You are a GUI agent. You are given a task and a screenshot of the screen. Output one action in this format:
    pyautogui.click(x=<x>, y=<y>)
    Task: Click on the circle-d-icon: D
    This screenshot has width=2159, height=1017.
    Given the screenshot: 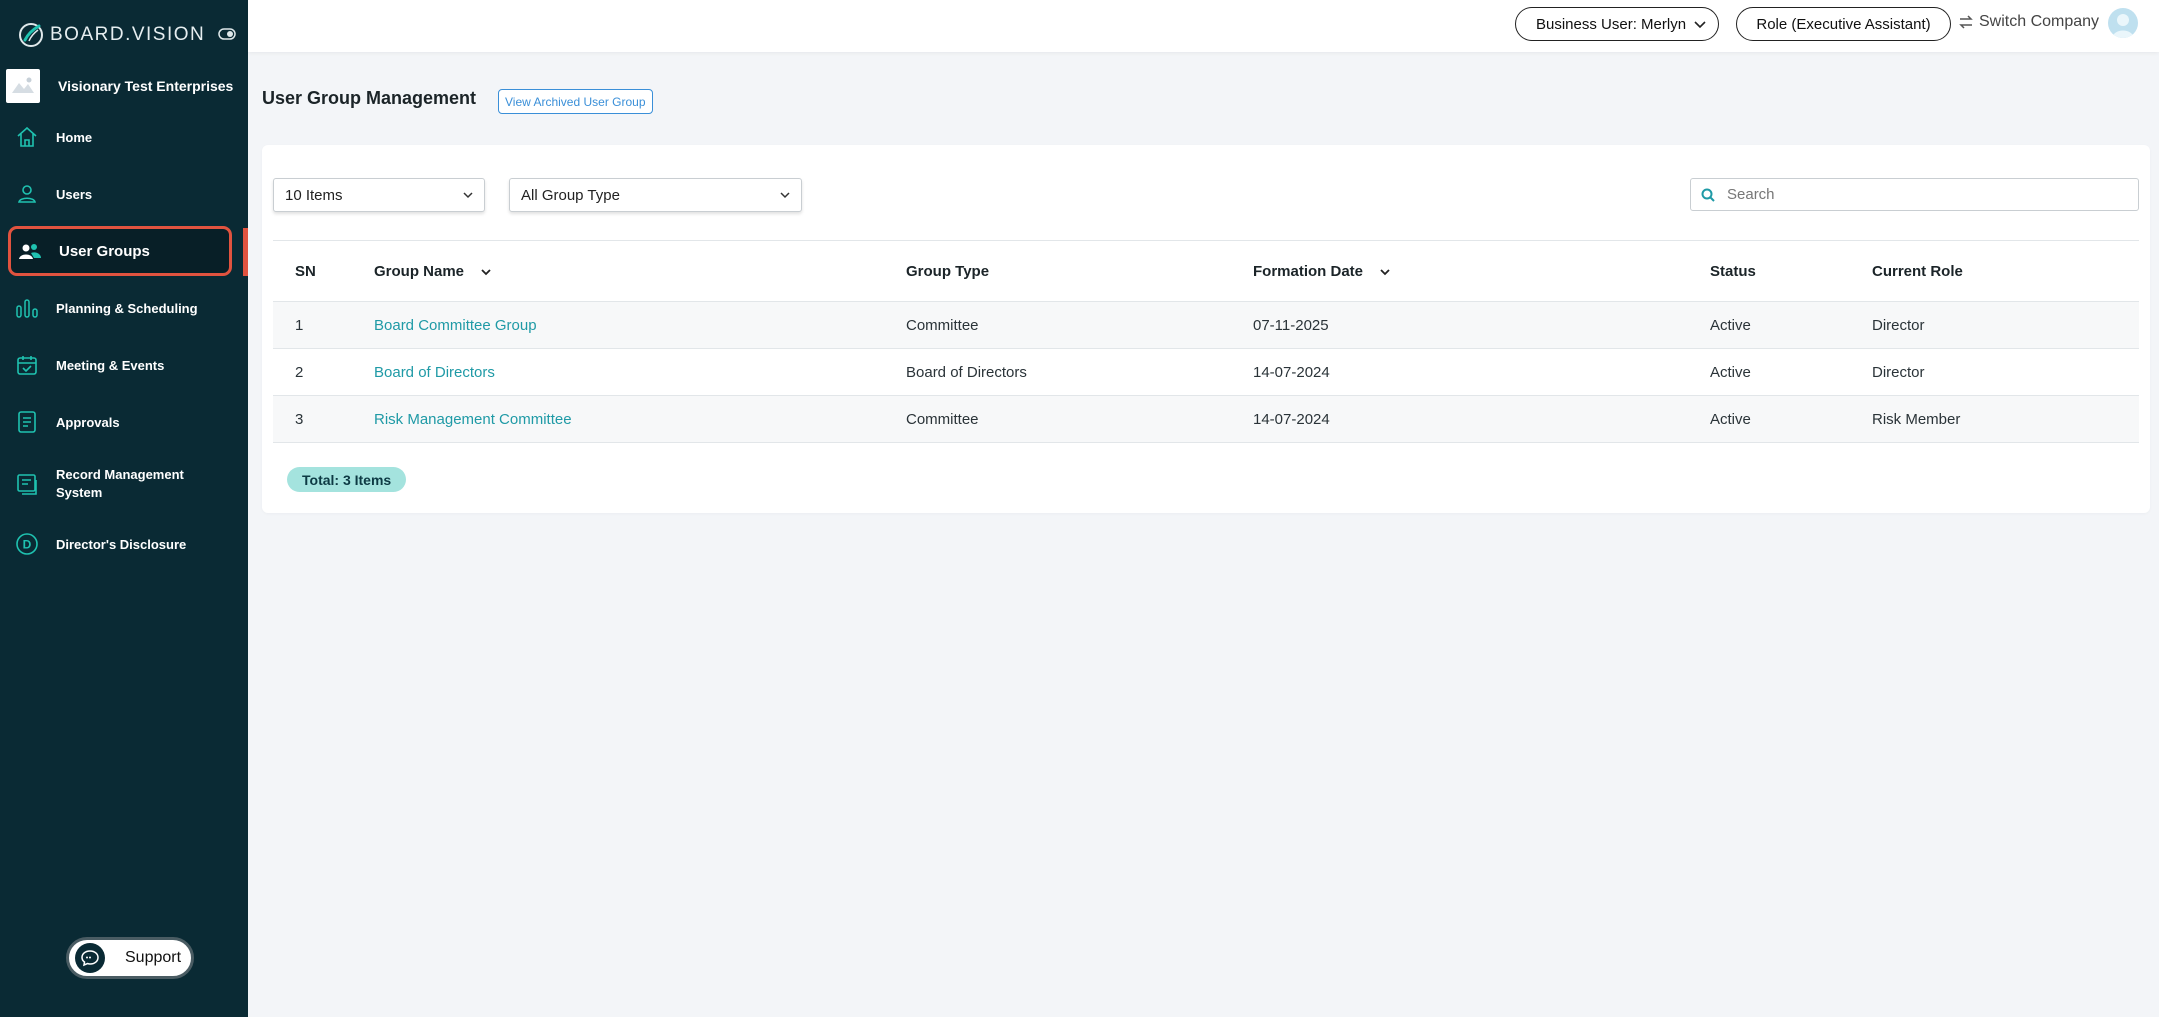 What is the action you would take?
    pyautogui.click(x=27, y=544)
    